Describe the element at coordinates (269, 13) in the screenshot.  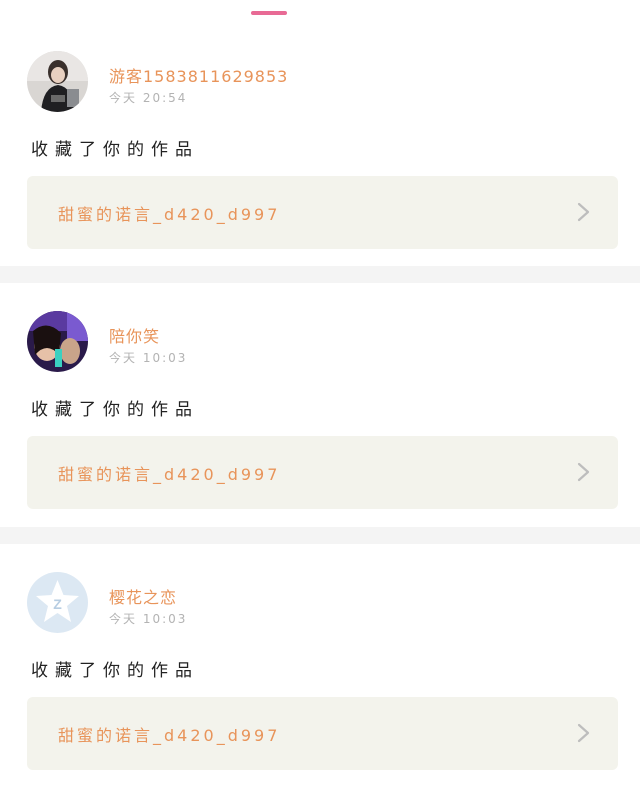
I see `active-tab-indicator` at that location.